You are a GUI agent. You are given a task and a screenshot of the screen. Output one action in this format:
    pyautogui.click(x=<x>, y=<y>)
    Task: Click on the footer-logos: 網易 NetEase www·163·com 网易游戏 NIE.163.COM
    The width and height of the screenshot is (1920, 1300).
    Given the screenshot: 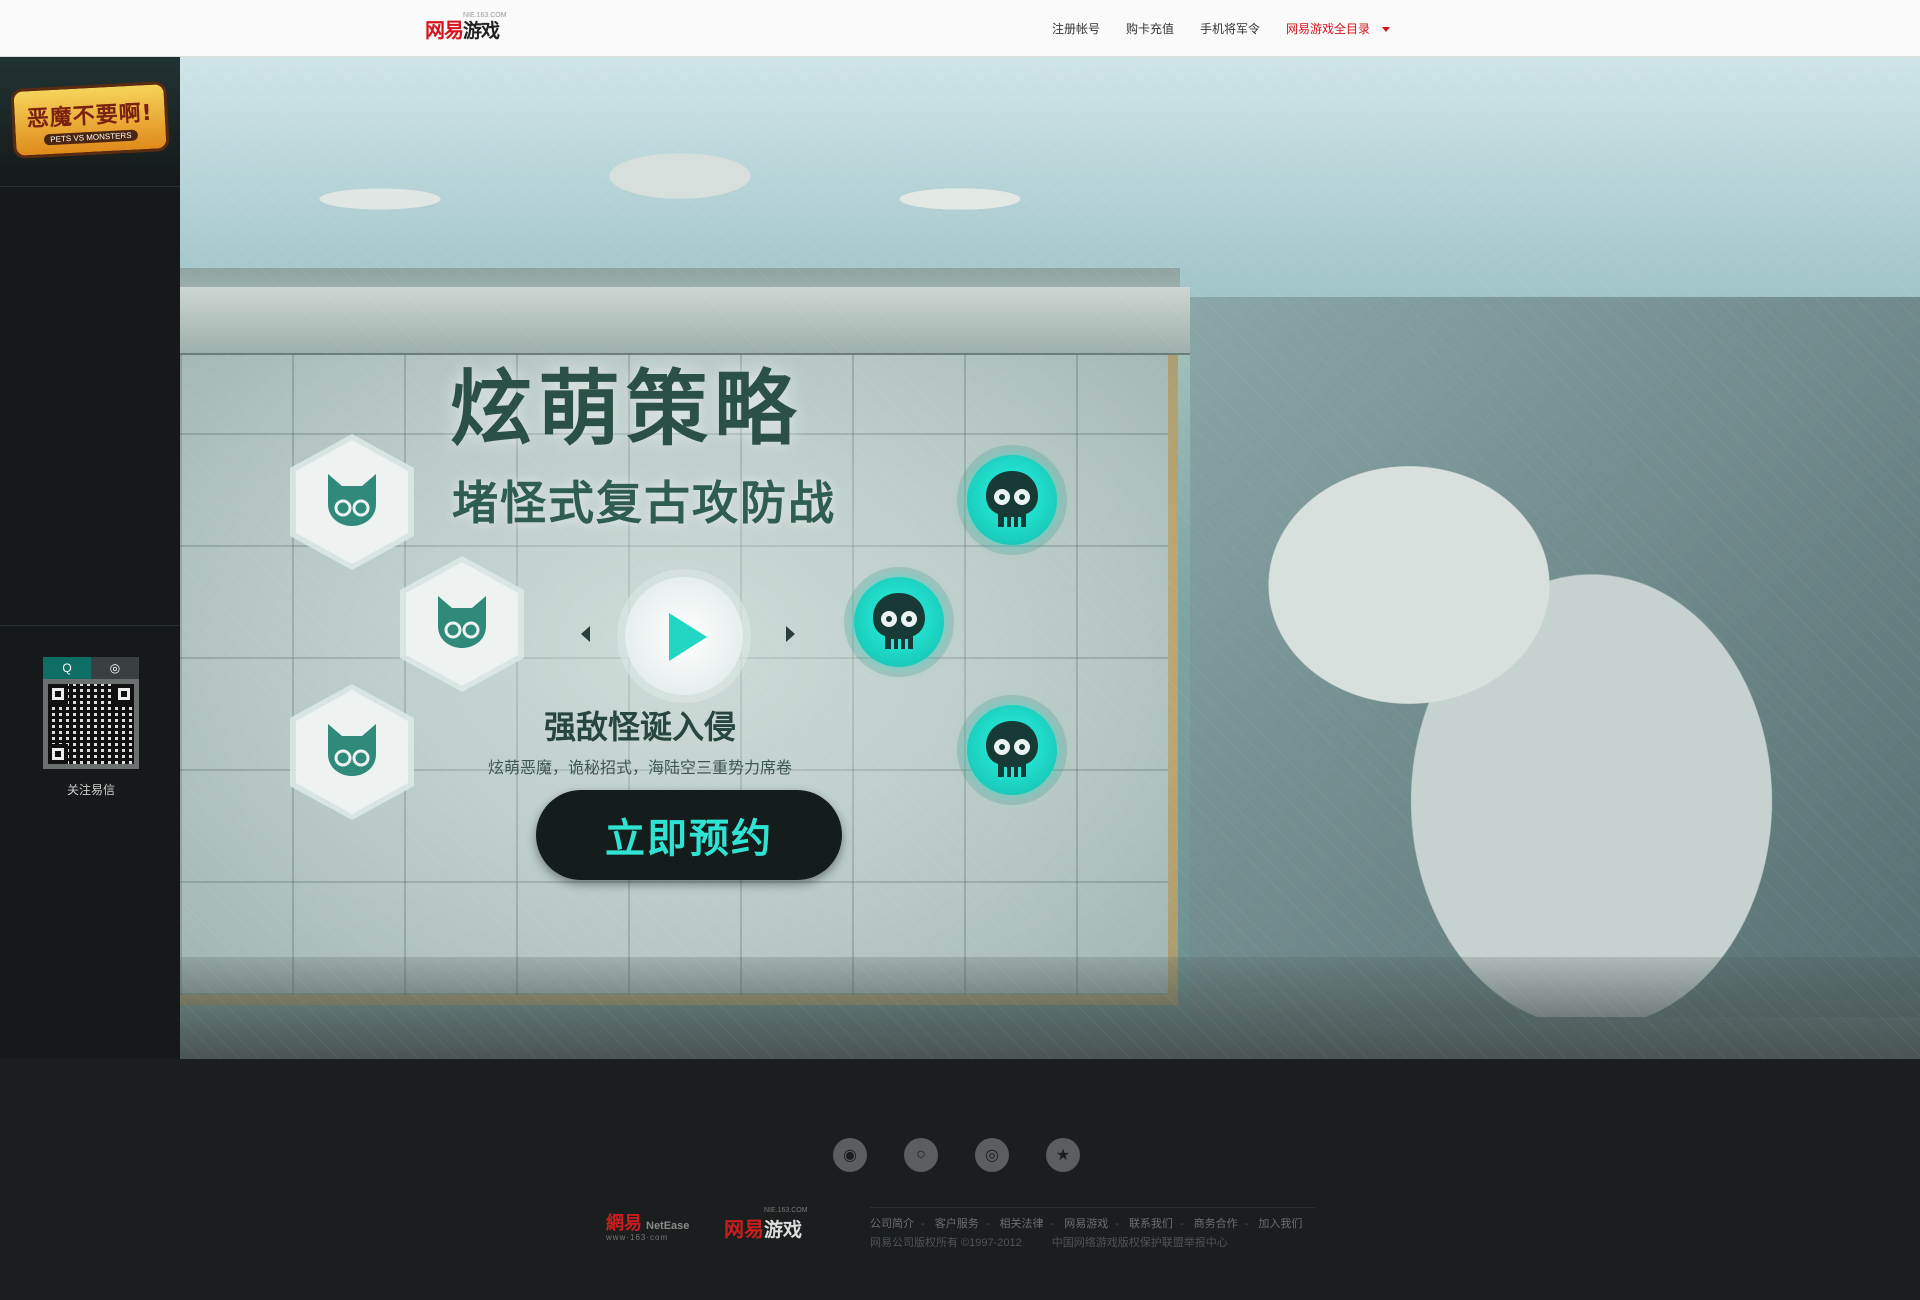 What is the action you would take?
    pyautogui.click(x=707, y=1226)
    